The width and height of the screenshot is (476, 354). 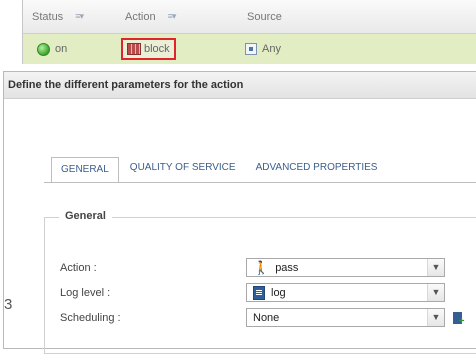 What do you see at coordinates (261, 267) in the screenshot?
I see `pass-icon: 🚶` at bounding box center [261, 267].